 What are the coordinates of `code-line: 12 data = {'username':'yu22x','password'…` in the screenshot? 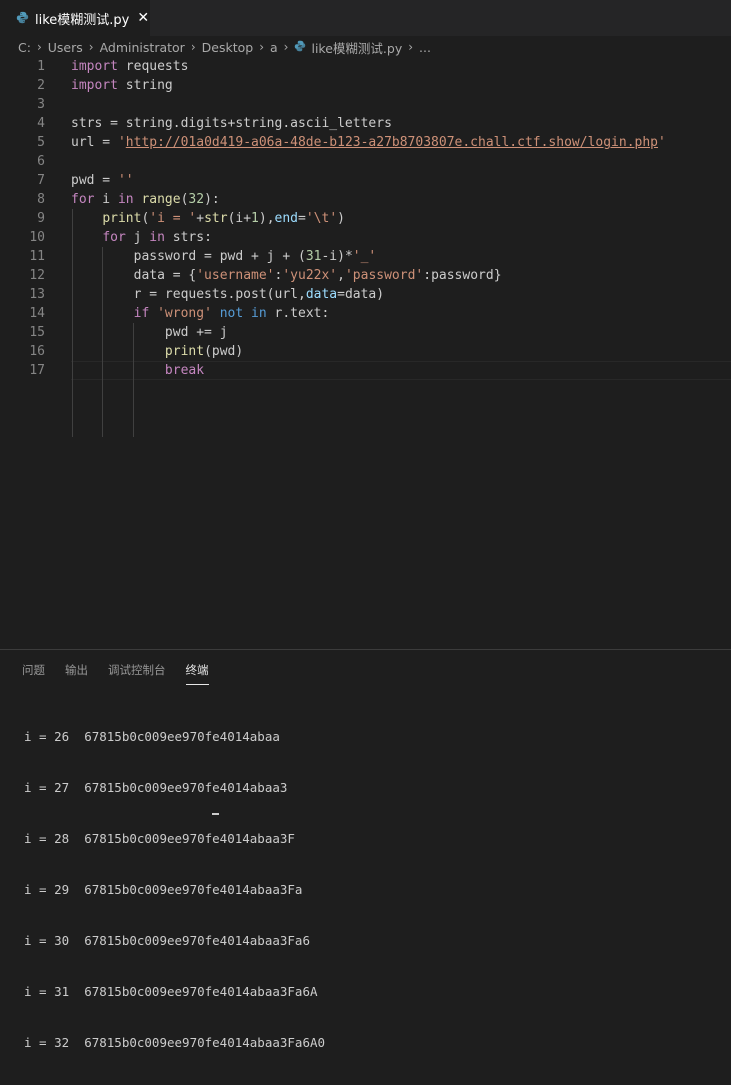 It's located at (265, 275).